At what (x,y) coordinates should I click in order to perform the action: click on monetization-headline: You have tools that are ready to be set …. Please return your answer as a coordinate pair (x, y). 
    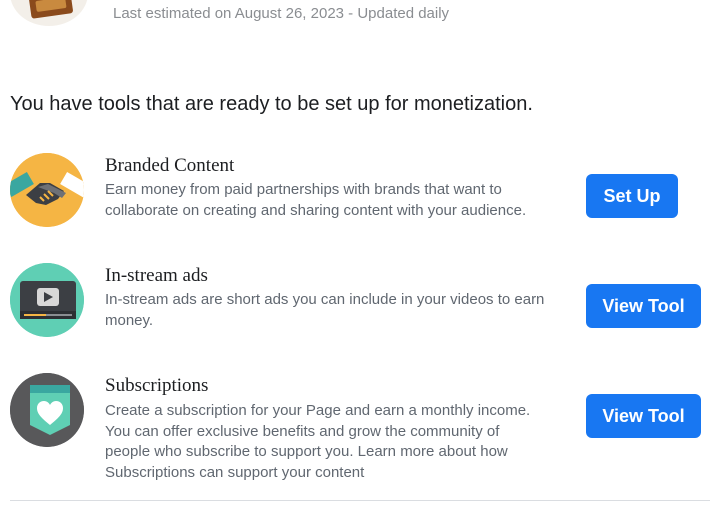
    Looking at the image, I should click on (271, 104).